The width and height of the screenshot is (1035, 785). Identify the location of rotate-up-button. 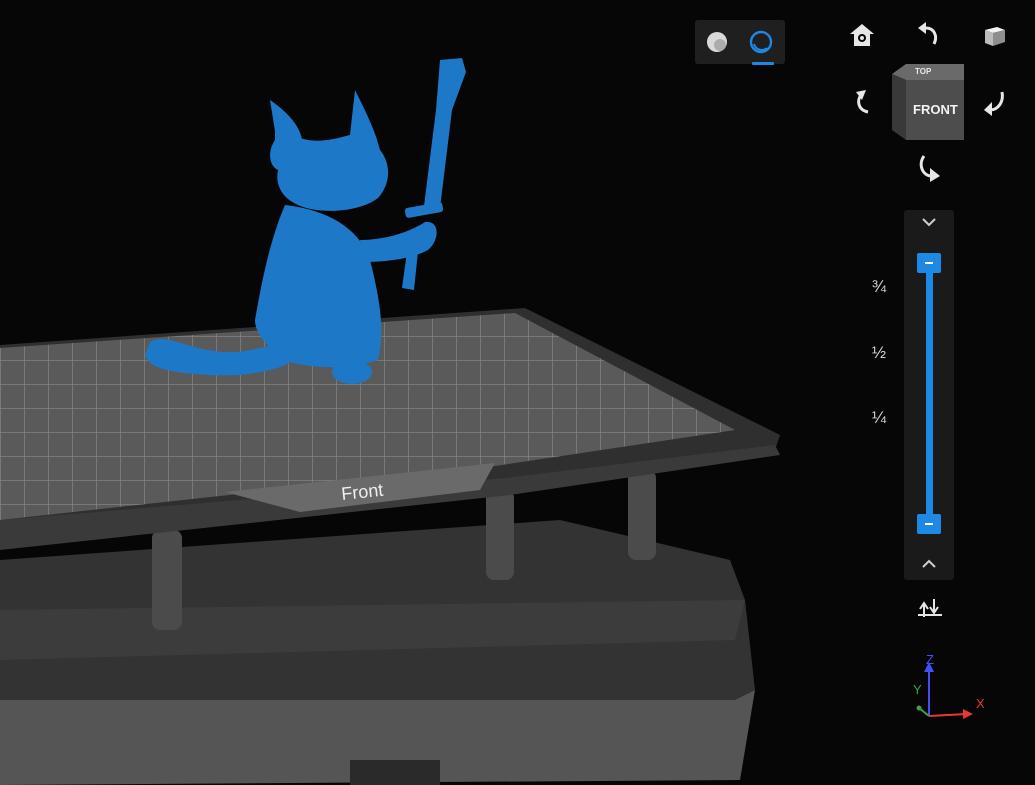
(928, 35).